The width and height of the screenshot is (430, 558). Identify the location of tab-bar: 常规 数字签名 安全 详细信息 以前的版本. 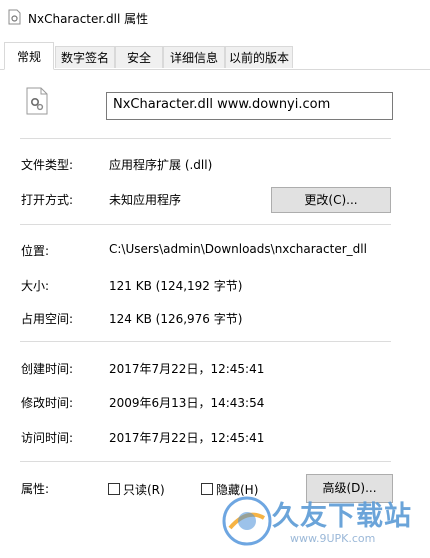
(215, 53).